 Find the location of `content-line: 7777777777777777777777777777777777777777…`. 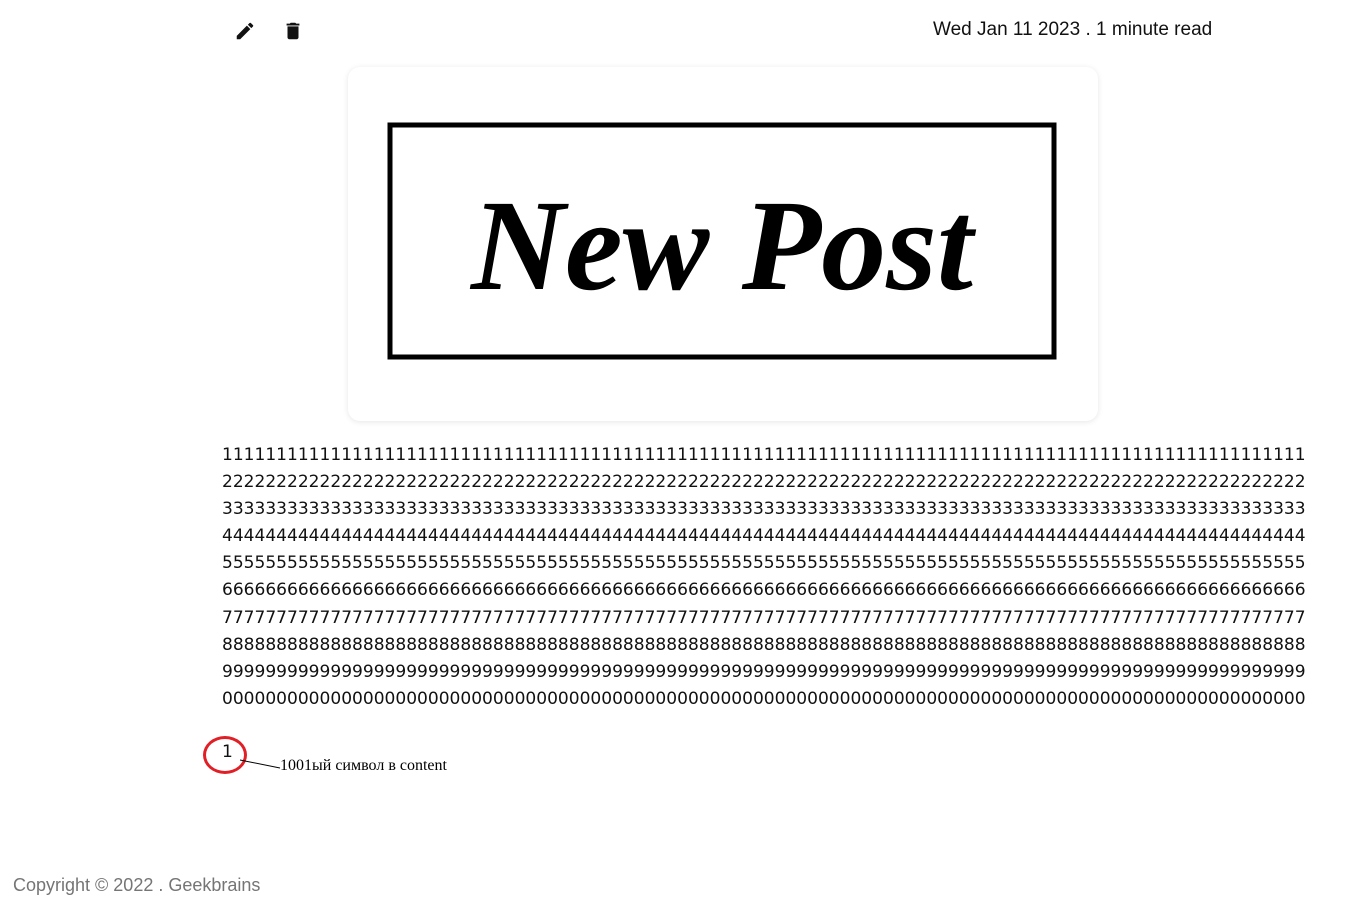

content-line: 7777777777777777777777777777777777777777… is located at coordinates (764, 617).